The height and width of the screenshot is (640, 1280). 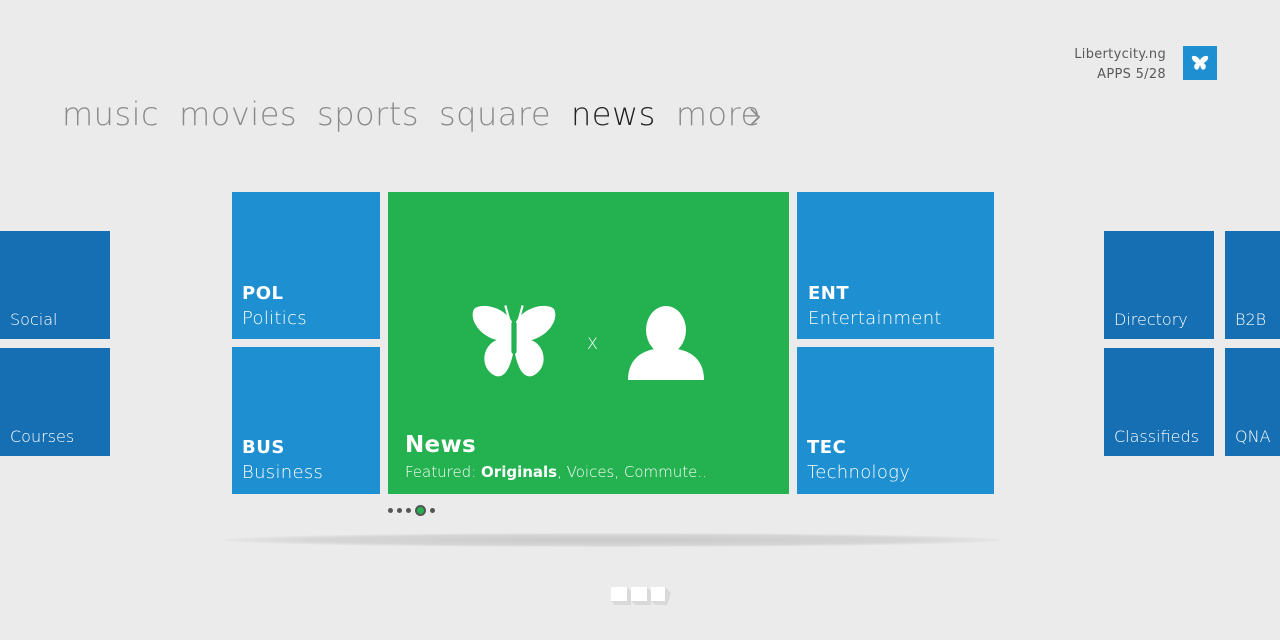 What do you see at coordinates (411, 510) in the screenshot?
I see `pager-dots` at bounding box center [411, 510].